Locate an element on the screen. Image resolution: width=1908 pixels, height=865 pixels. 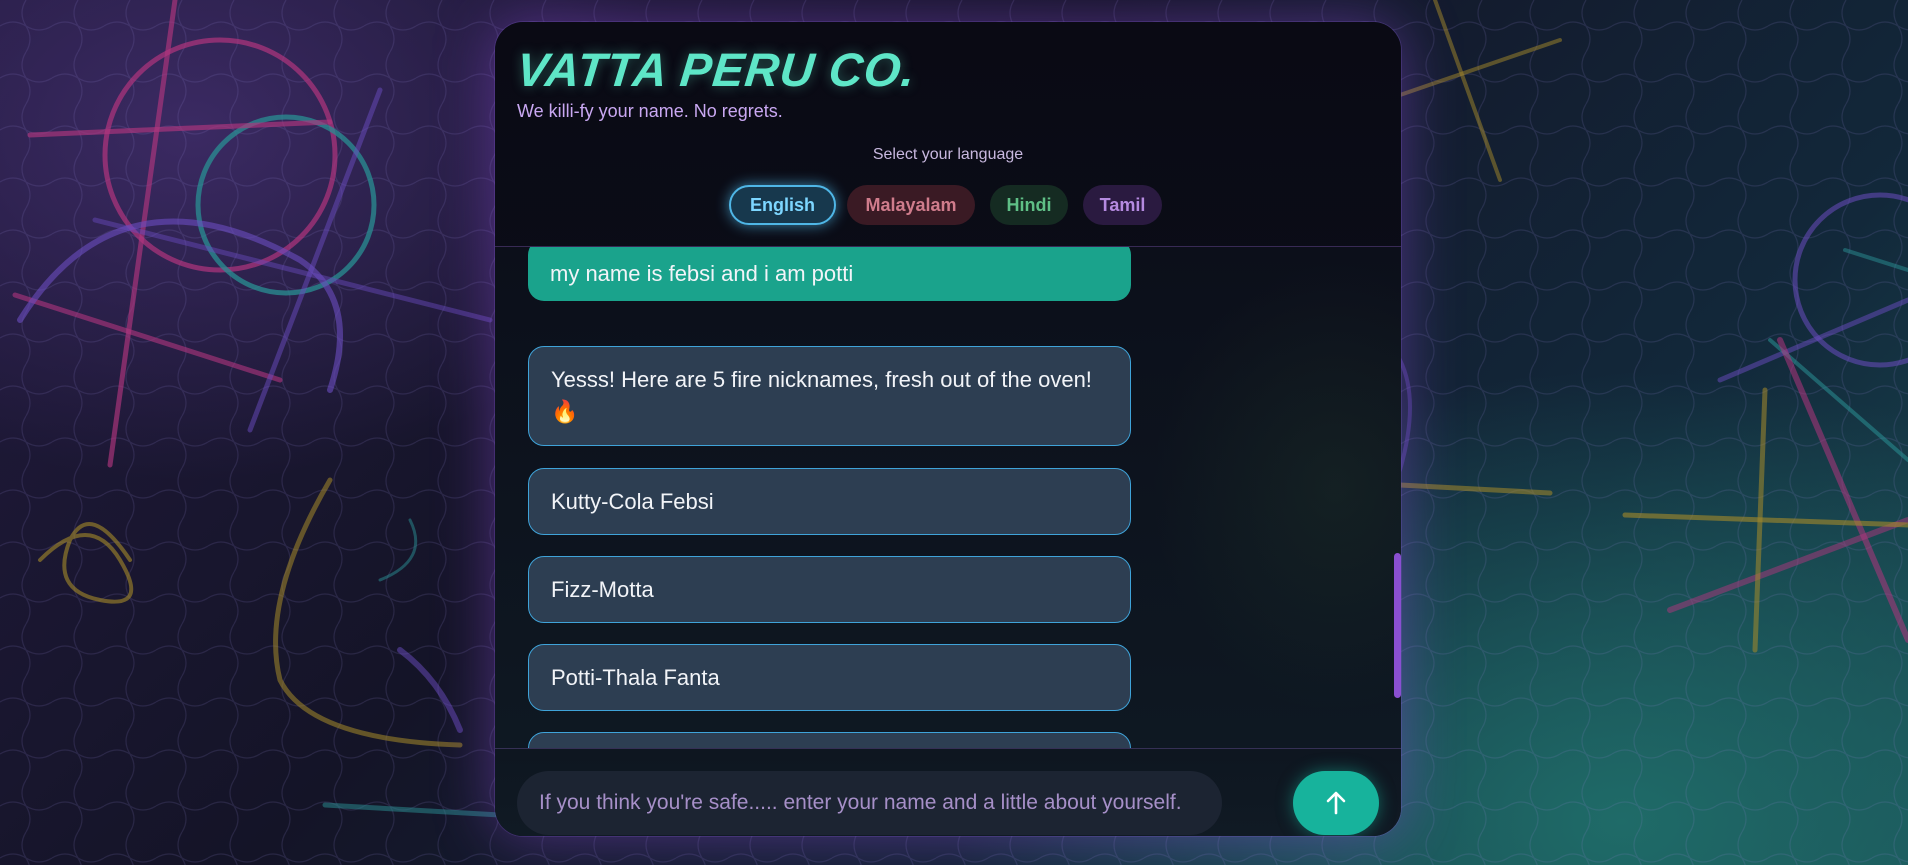
user-message-text: my name is febsi and i am potti is located at coordinates (702, 273).